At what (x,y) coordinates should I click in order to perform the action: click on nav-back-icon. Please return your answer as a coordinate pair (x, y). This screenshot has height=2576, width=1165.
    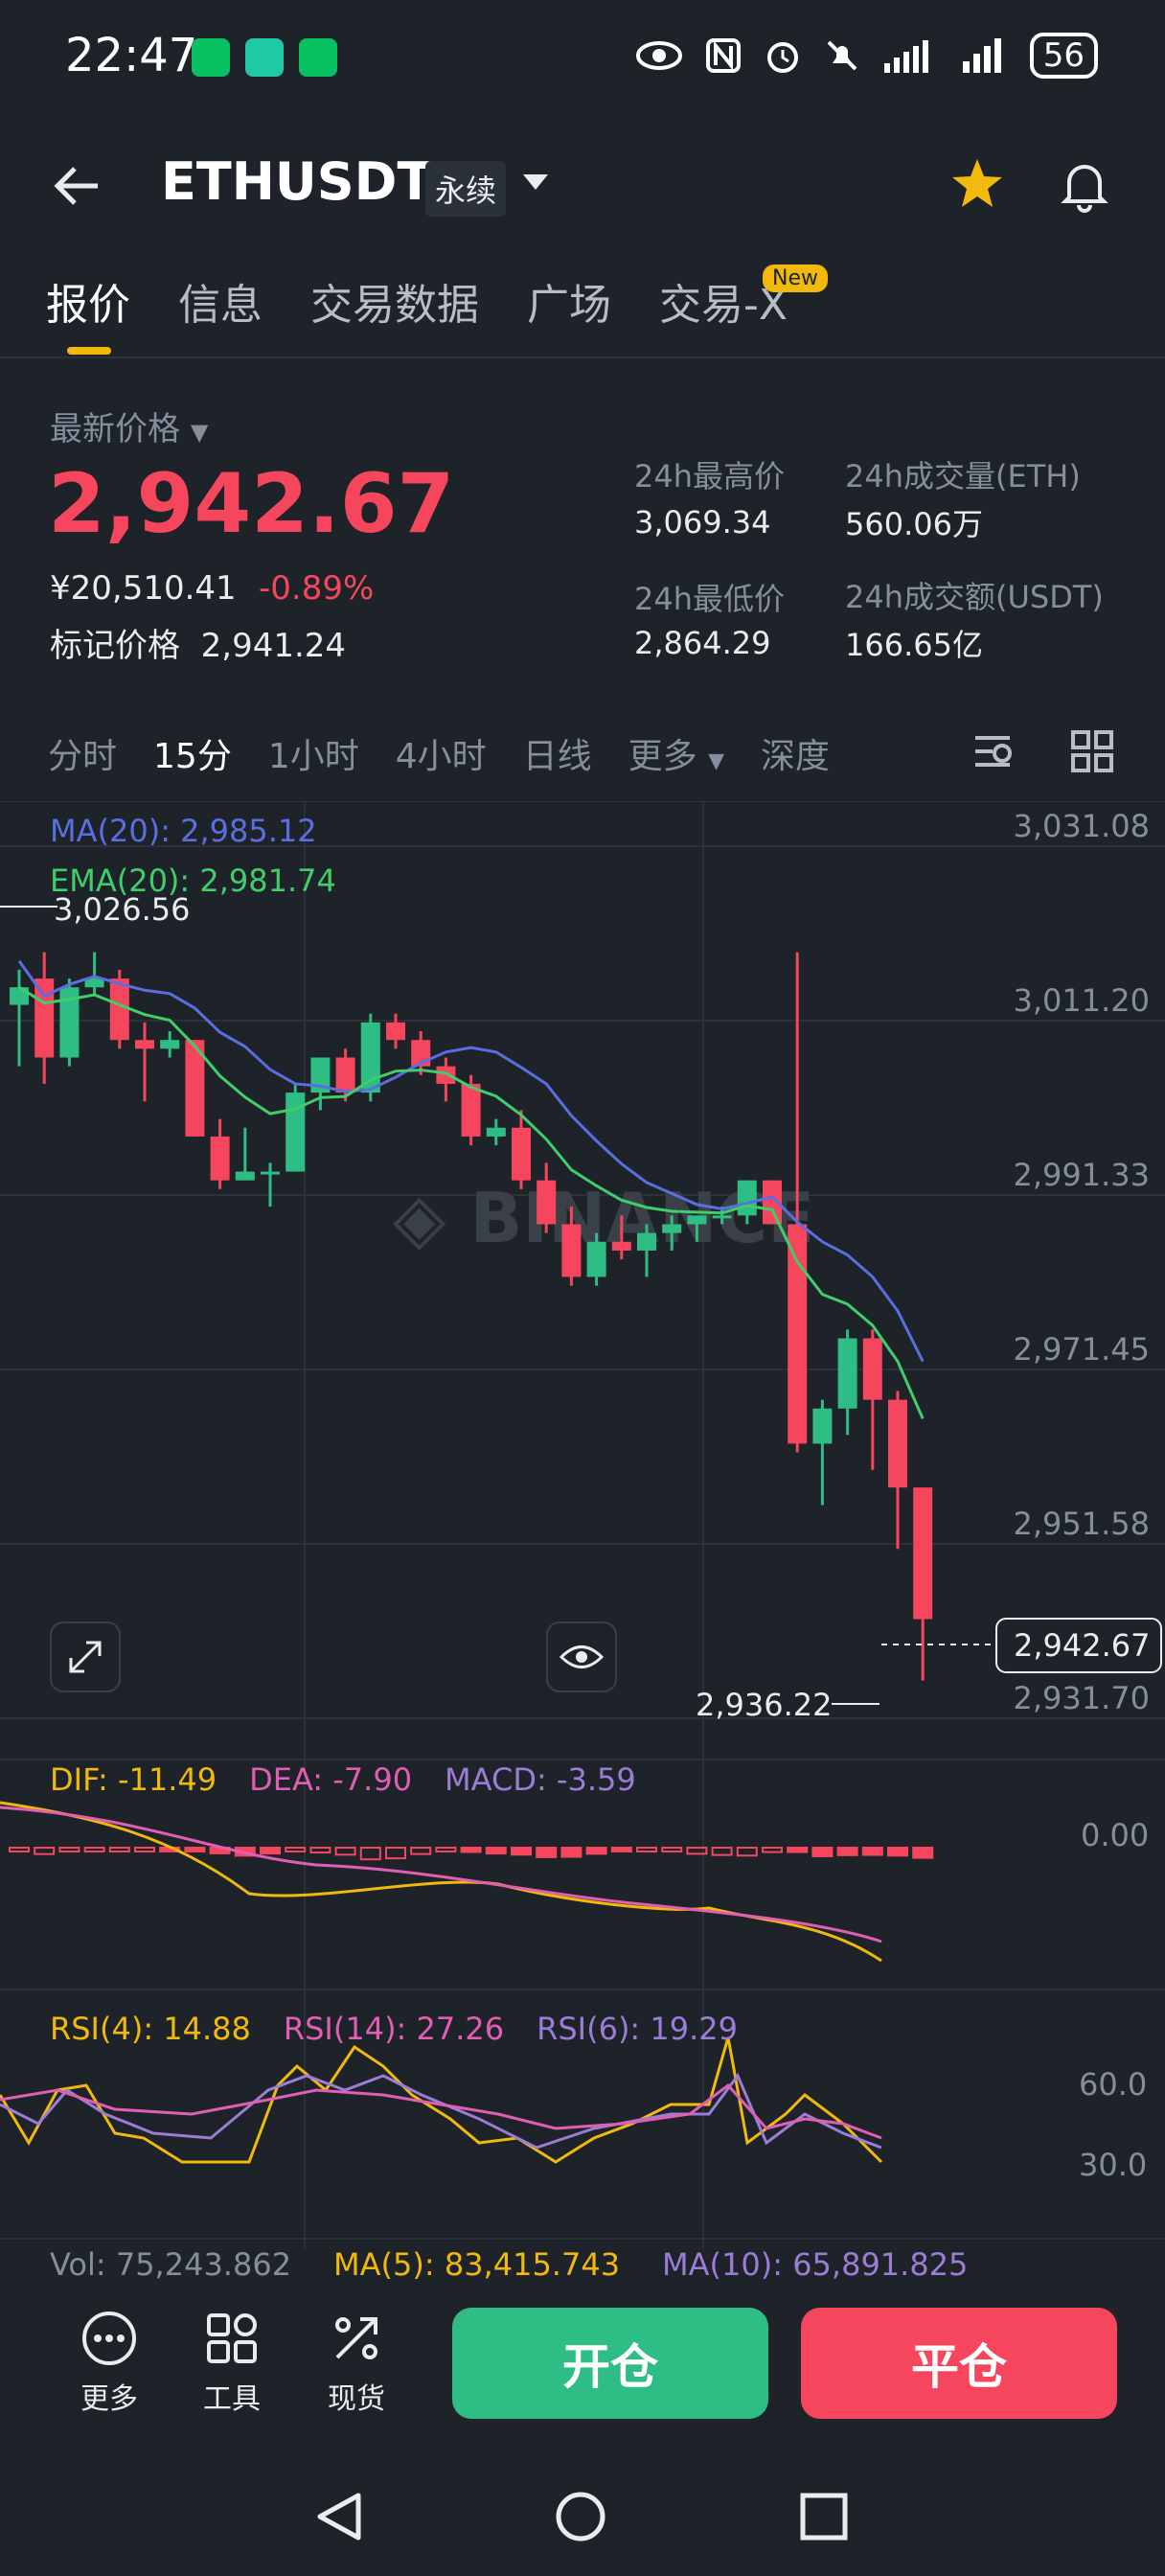
    Looking at the image, I should click on (339, 2516).